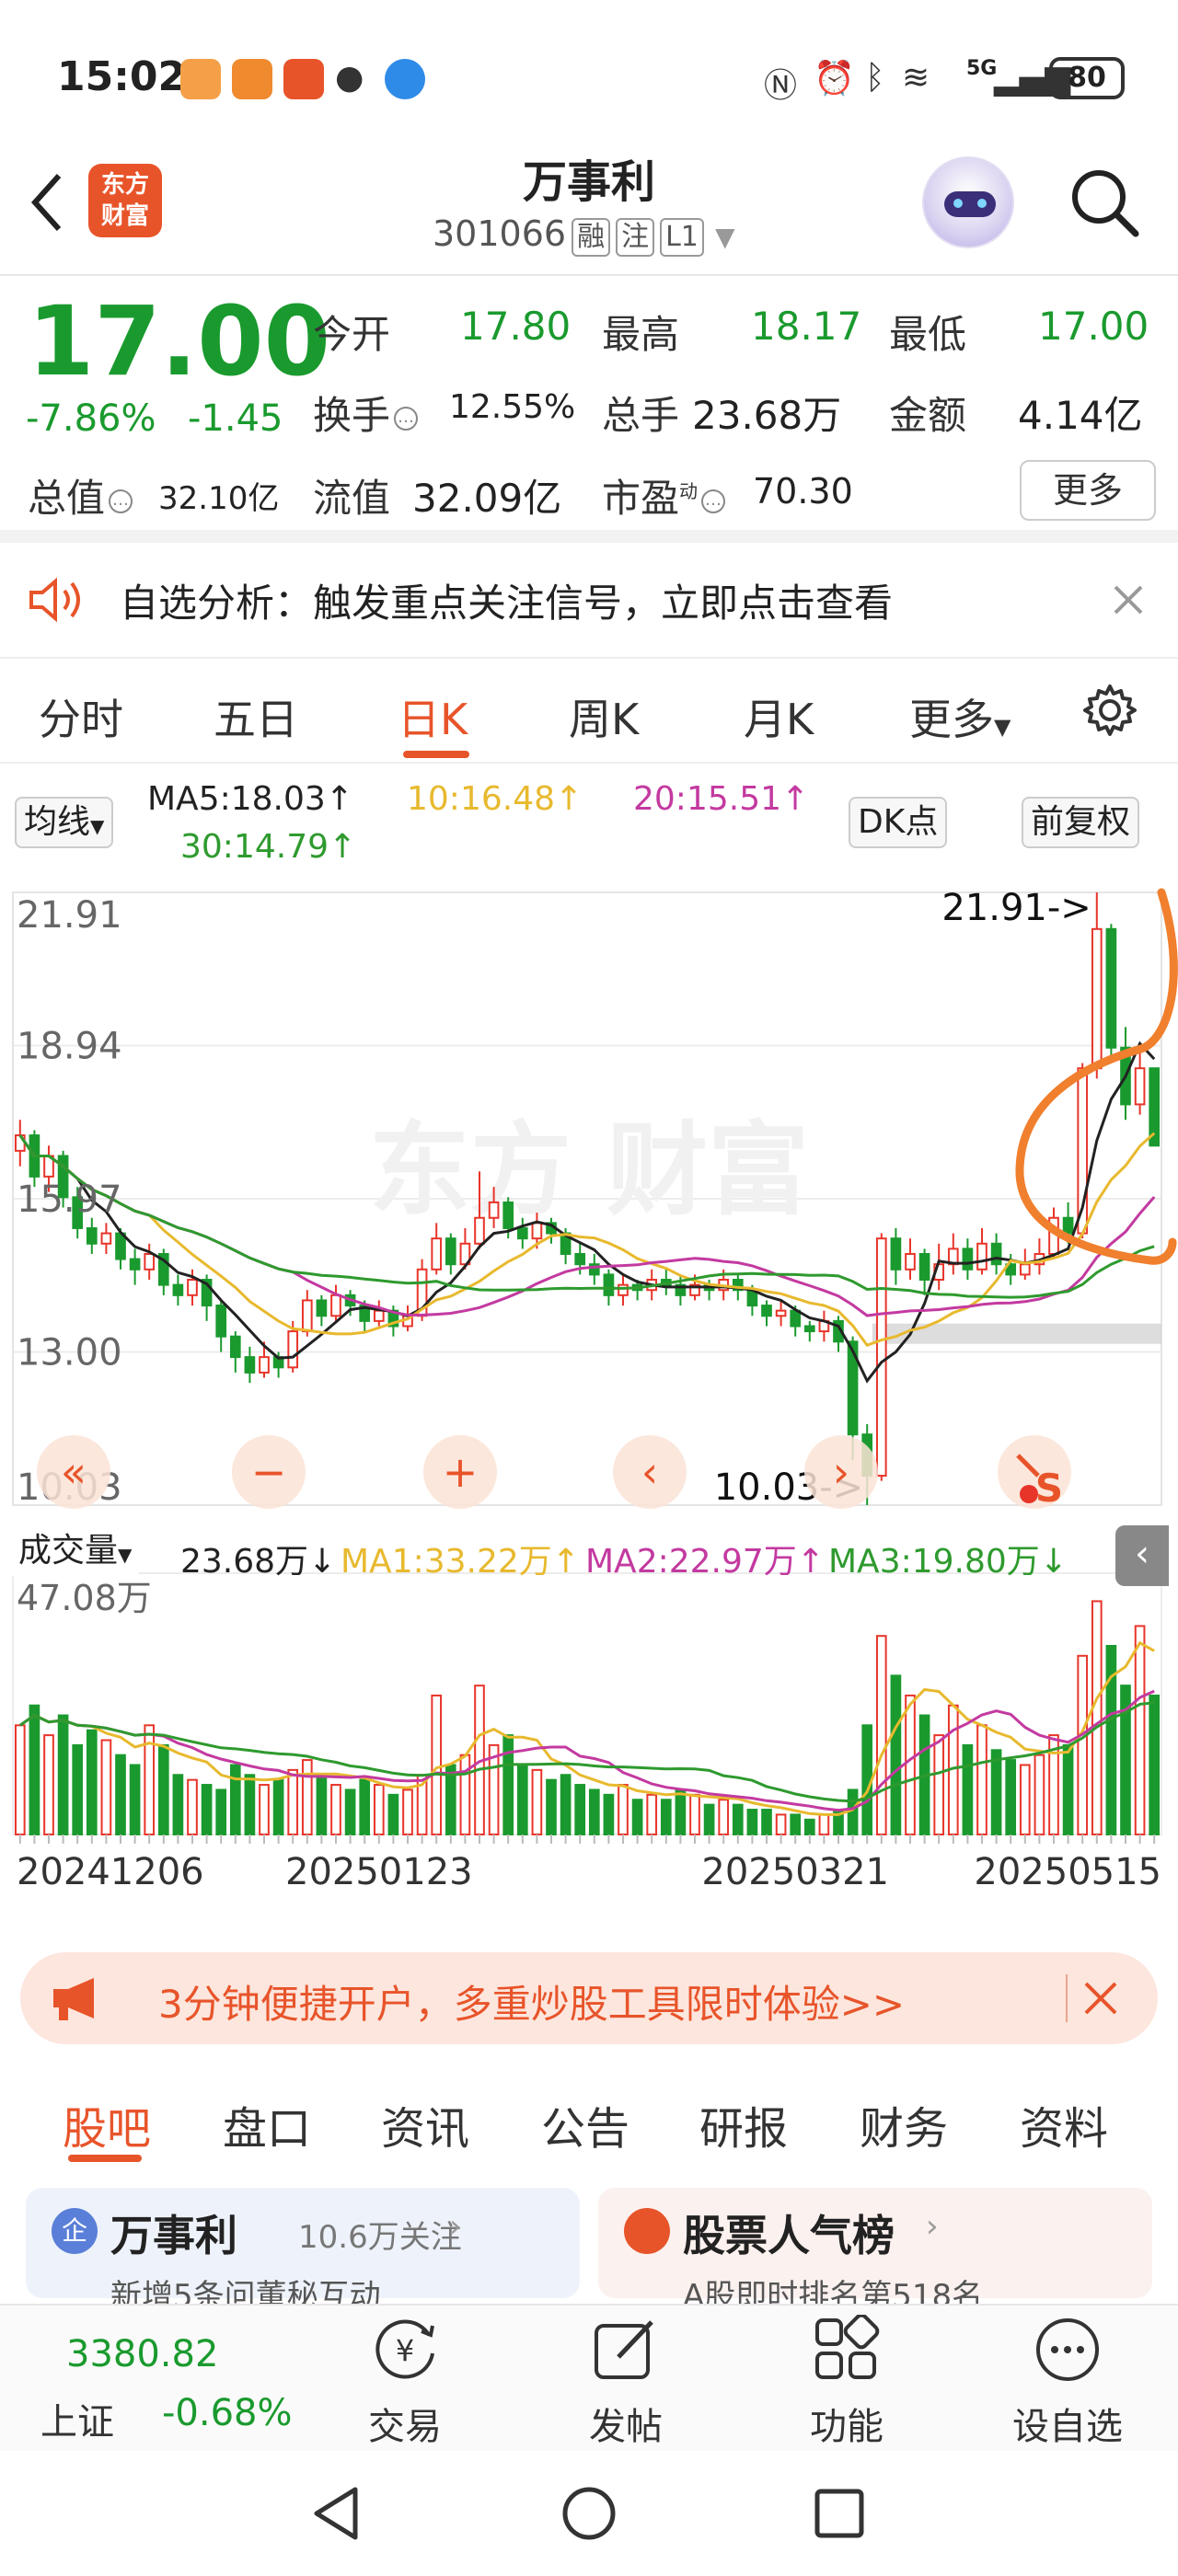 The image size is (1178, 2576). Describe the element at coordinates (227, 2413) in the screenshot. I see `index-change: -0.68%` at that location.